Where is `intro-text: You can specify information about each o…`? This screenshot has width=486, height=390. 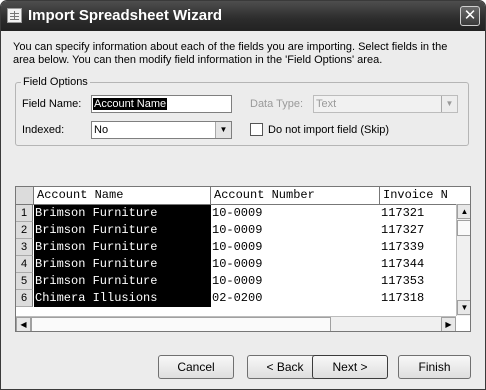
intro-text: You can specify information about each o… is located at coordinates (243, 54).